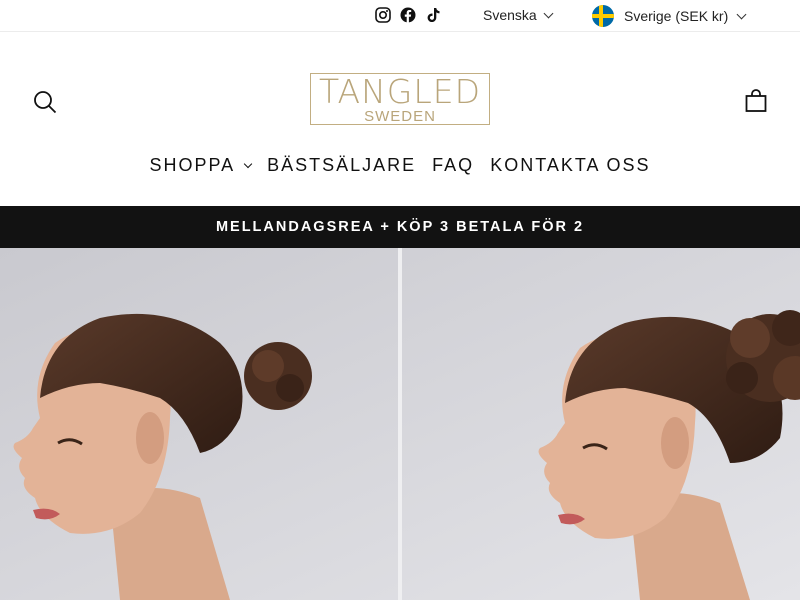 Image resolution: width=800 pixels, height=600 pixels. I want to click on announcement-text: MELLANDAGSREA + KÖP 3 BETALA FÖR 2, so click(400, 227).